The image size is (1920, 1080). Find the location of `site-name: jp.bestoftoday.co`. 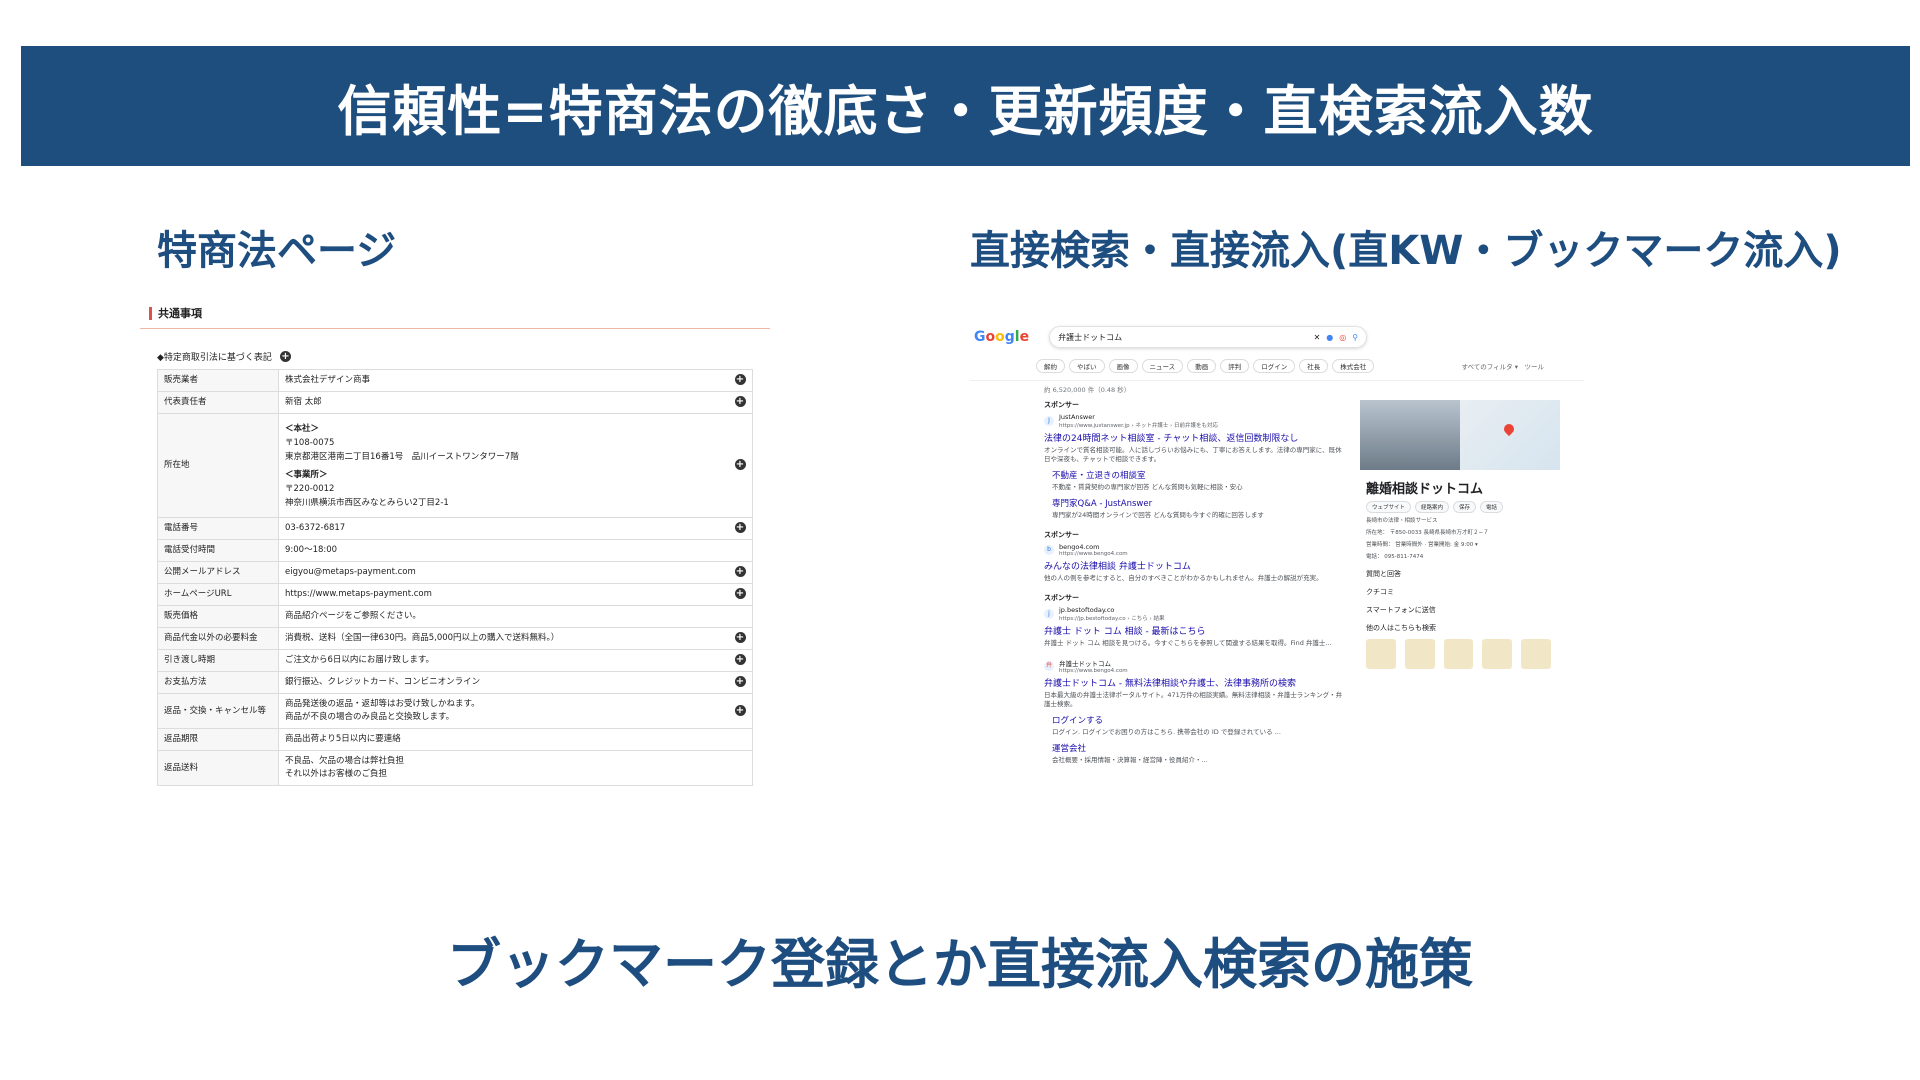

site-name: jp.bestoftoday.co is located at coordinates (1087, 610).